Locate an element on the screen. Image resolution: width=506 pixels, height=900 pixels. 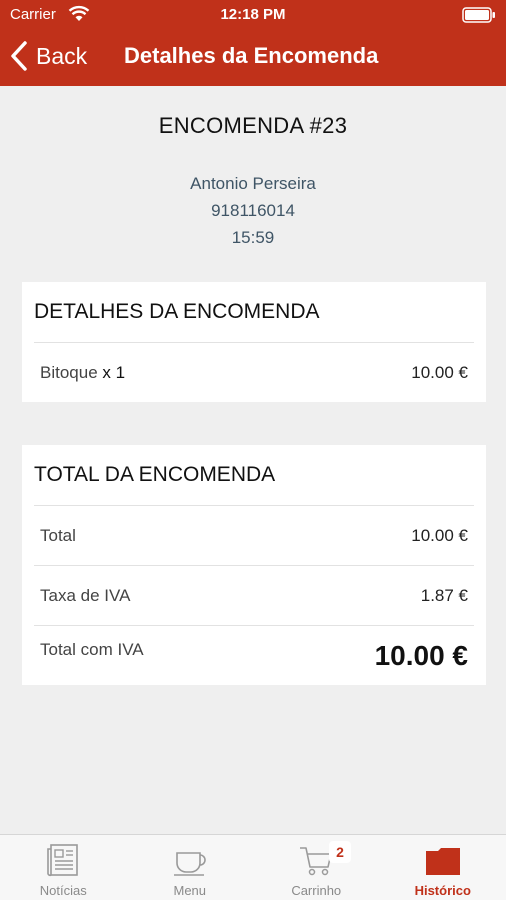
customer-phone: 918116014 is located at coordinates (253, 210).